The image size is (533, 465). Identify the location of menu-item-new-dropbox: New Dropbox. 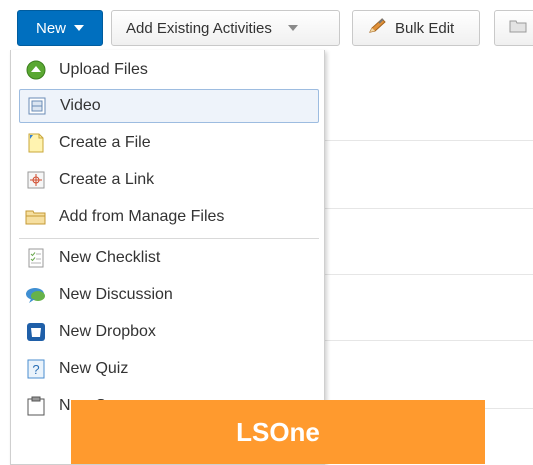
(169, 332).